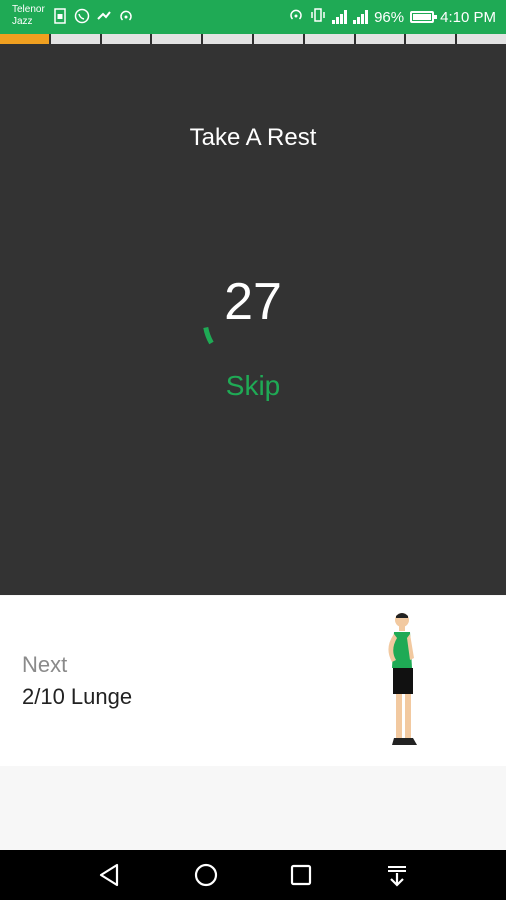 The width and height of the screenshot is (506, 900). Describe the element at coordinates (104, 16) in the screenshot. I see `missed-call-icon` at that location.